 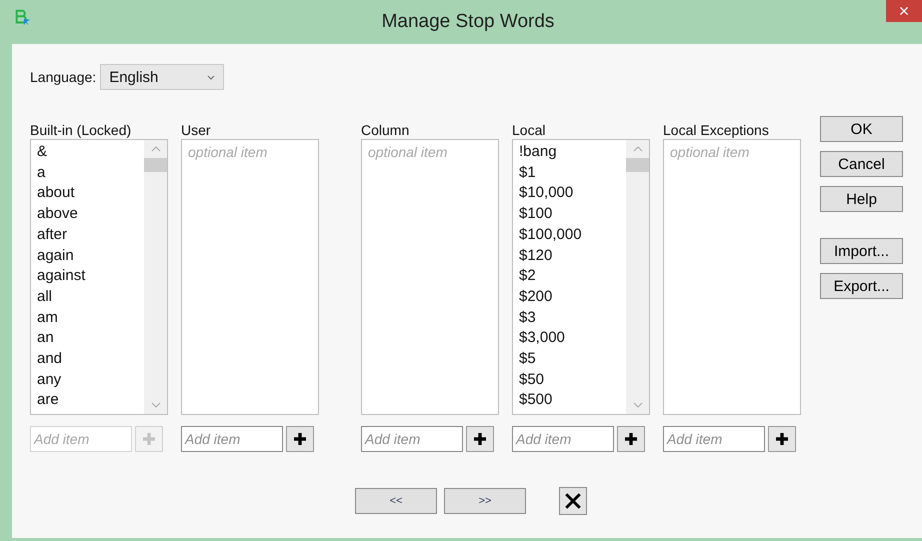 What do you see at coordinates (485, 501) in the screenshot?
I see `next-button: >>` at bounding box center [485, 501].